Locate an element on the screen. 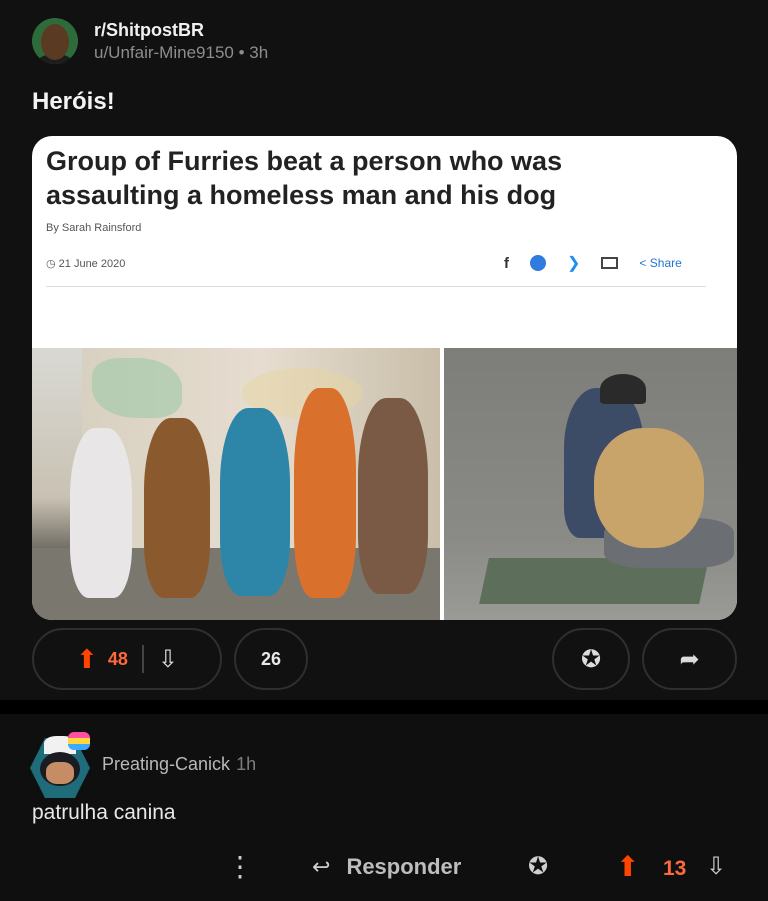  reply-label: Responder is located at coordinates (404, 866).